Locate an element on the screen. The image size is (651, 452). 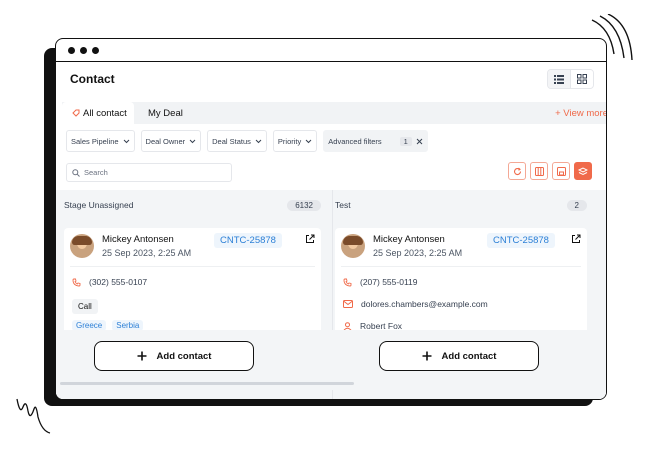
tab-label: My Deal is located at coordinates (165, 113).